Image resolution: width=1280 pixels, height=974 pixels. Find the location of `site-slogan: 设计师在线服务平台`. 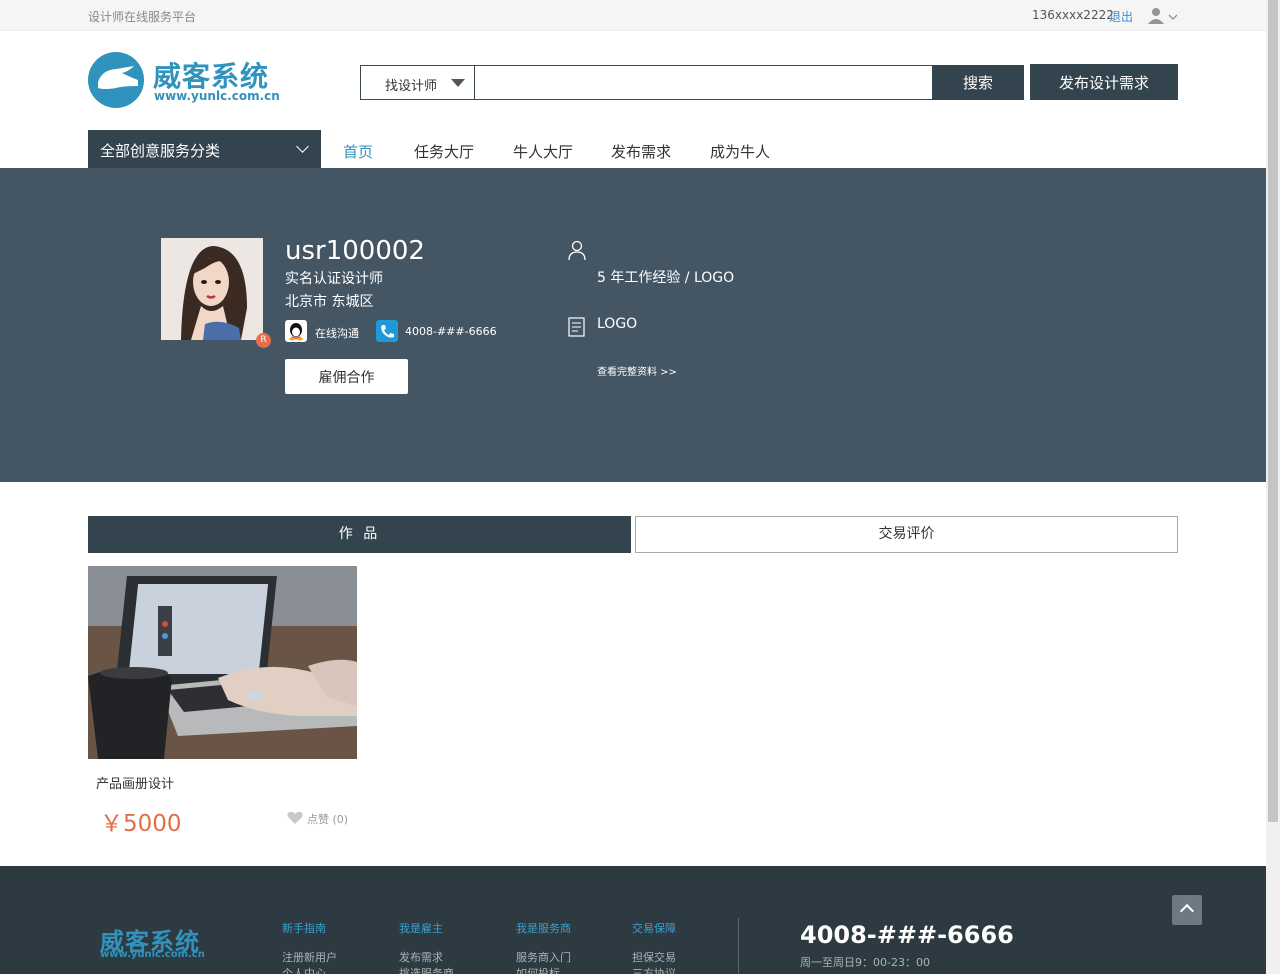

site-slogan: 设计师在线服务平台 is located at coordinates (142, 17).